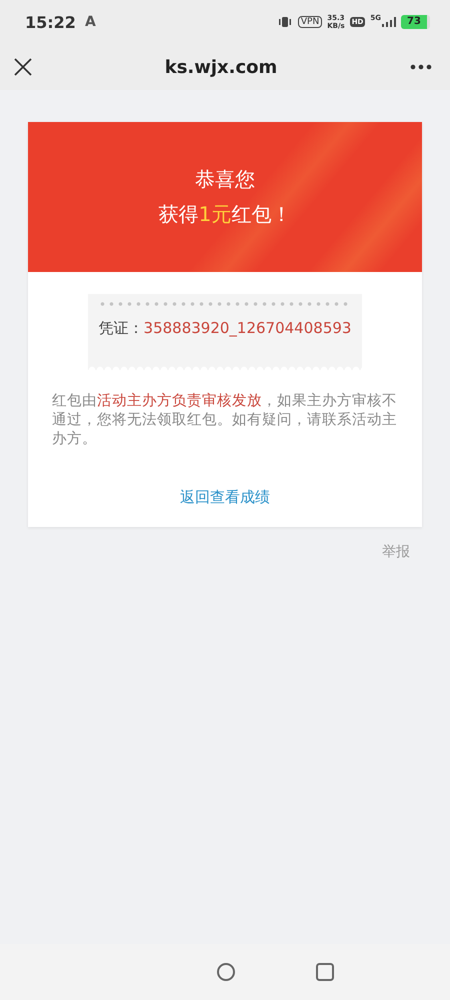 This screenshot has height=1000, width=450. Describe the element at coordinates (325, 972) in the screenshot. I see `recents-icon` at that location.